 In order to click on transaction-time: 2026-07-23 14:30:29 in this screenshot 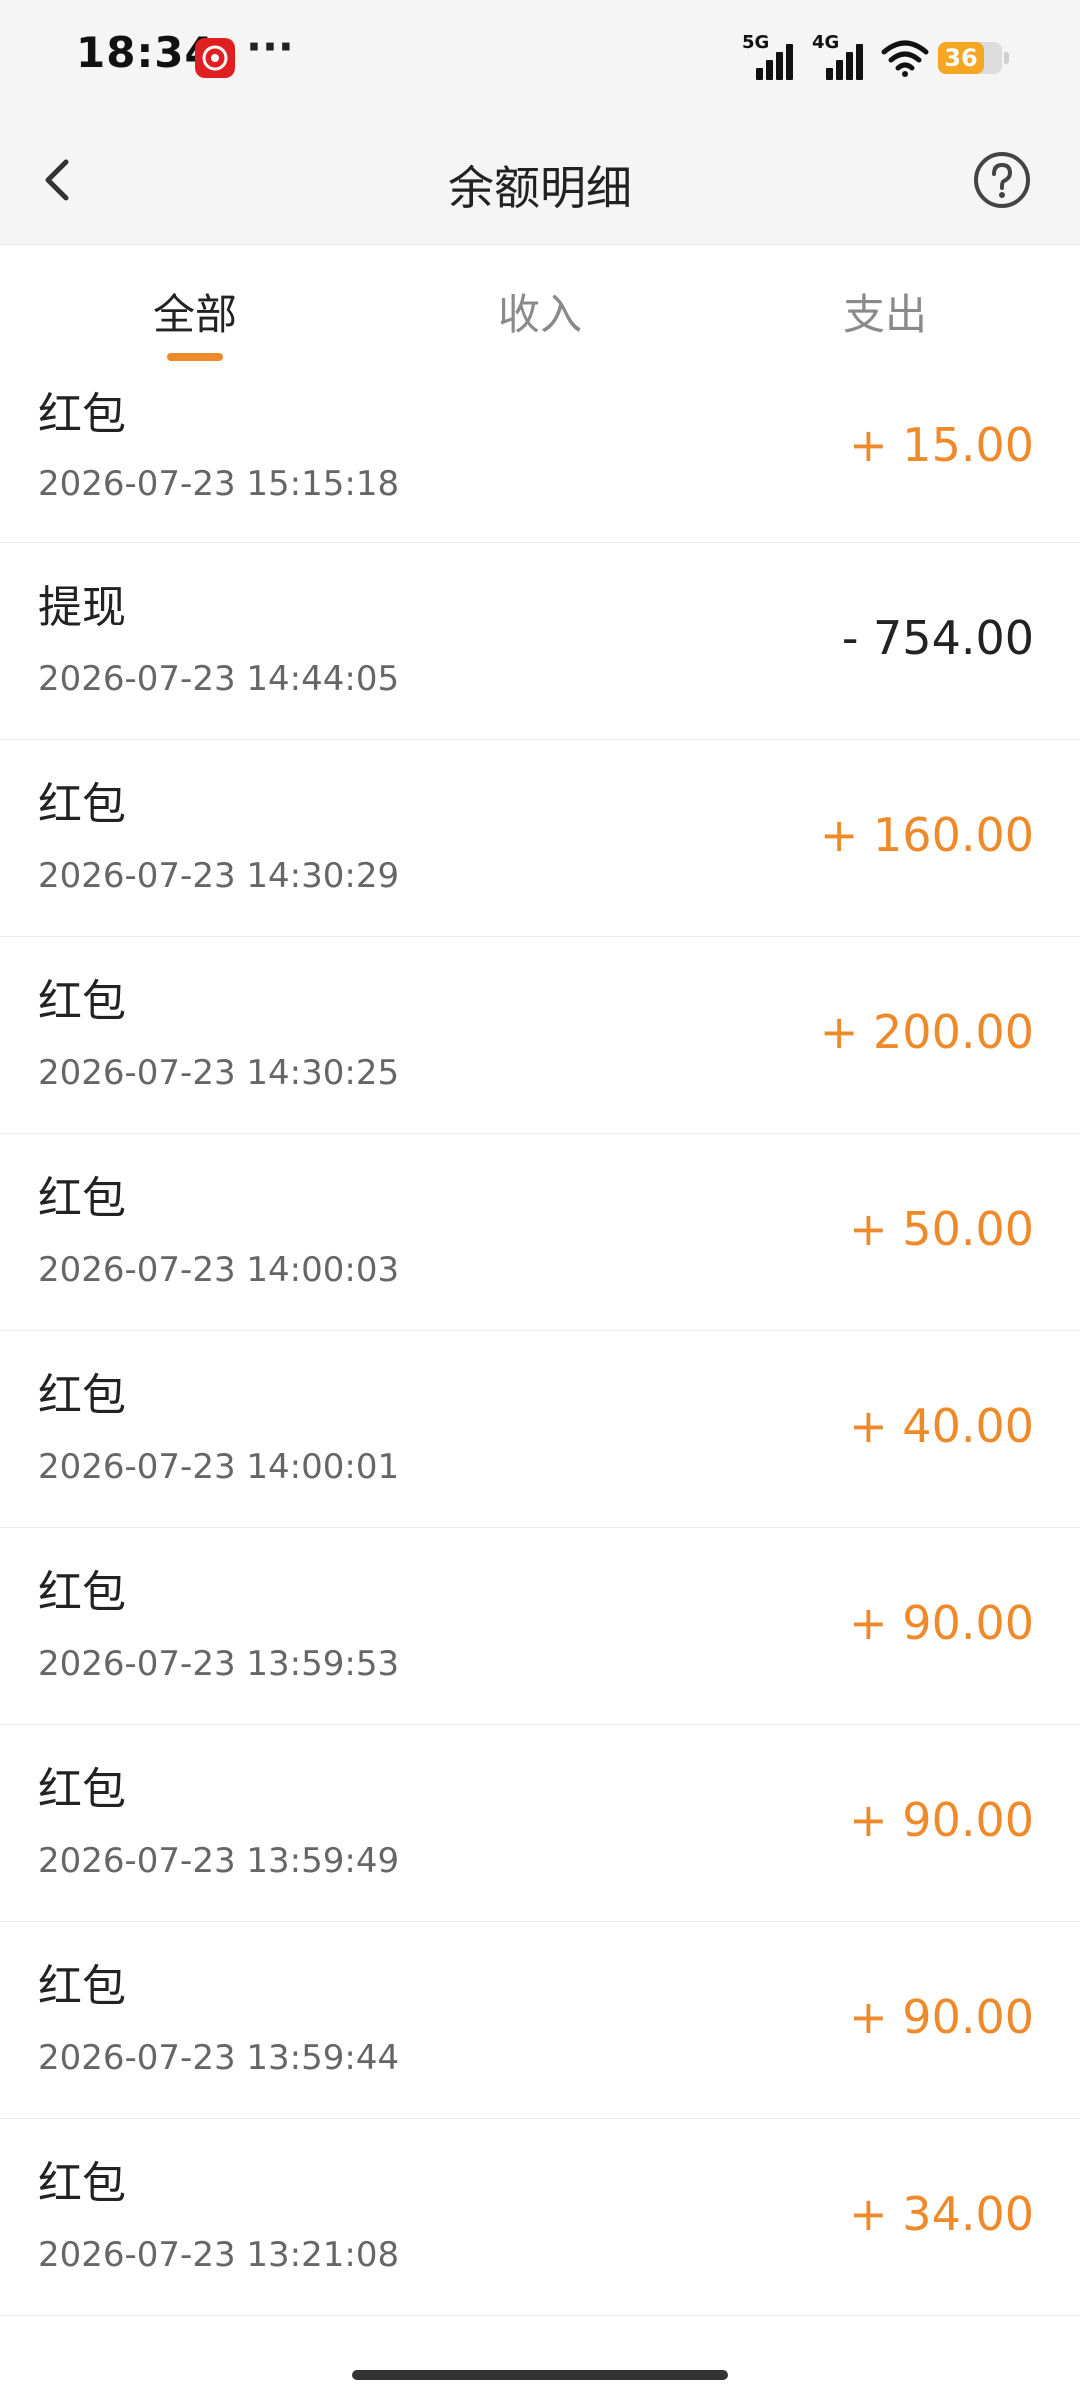, I will do `click(219, 876)`.